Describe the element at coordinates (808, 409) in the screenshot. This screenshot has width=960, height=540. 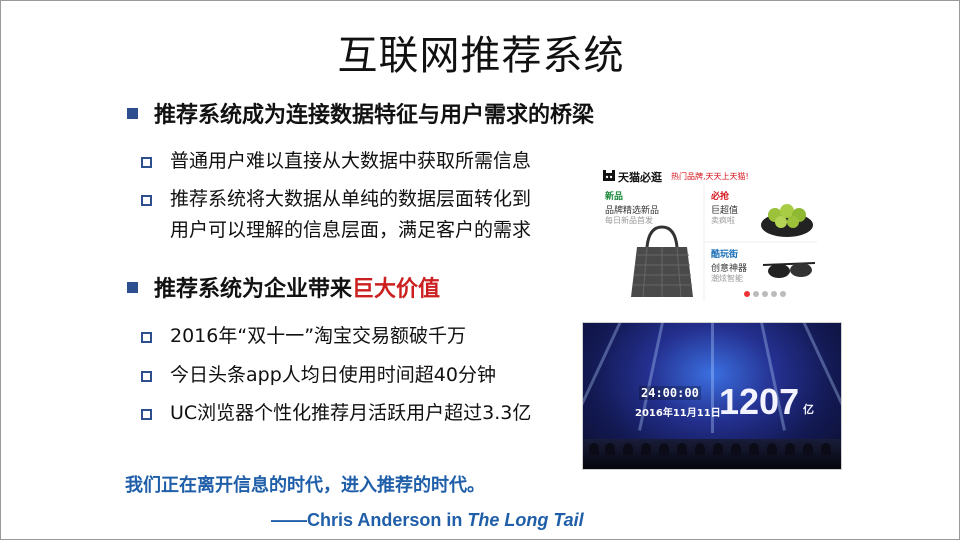
I see `sales-unit: 亿` at that location.